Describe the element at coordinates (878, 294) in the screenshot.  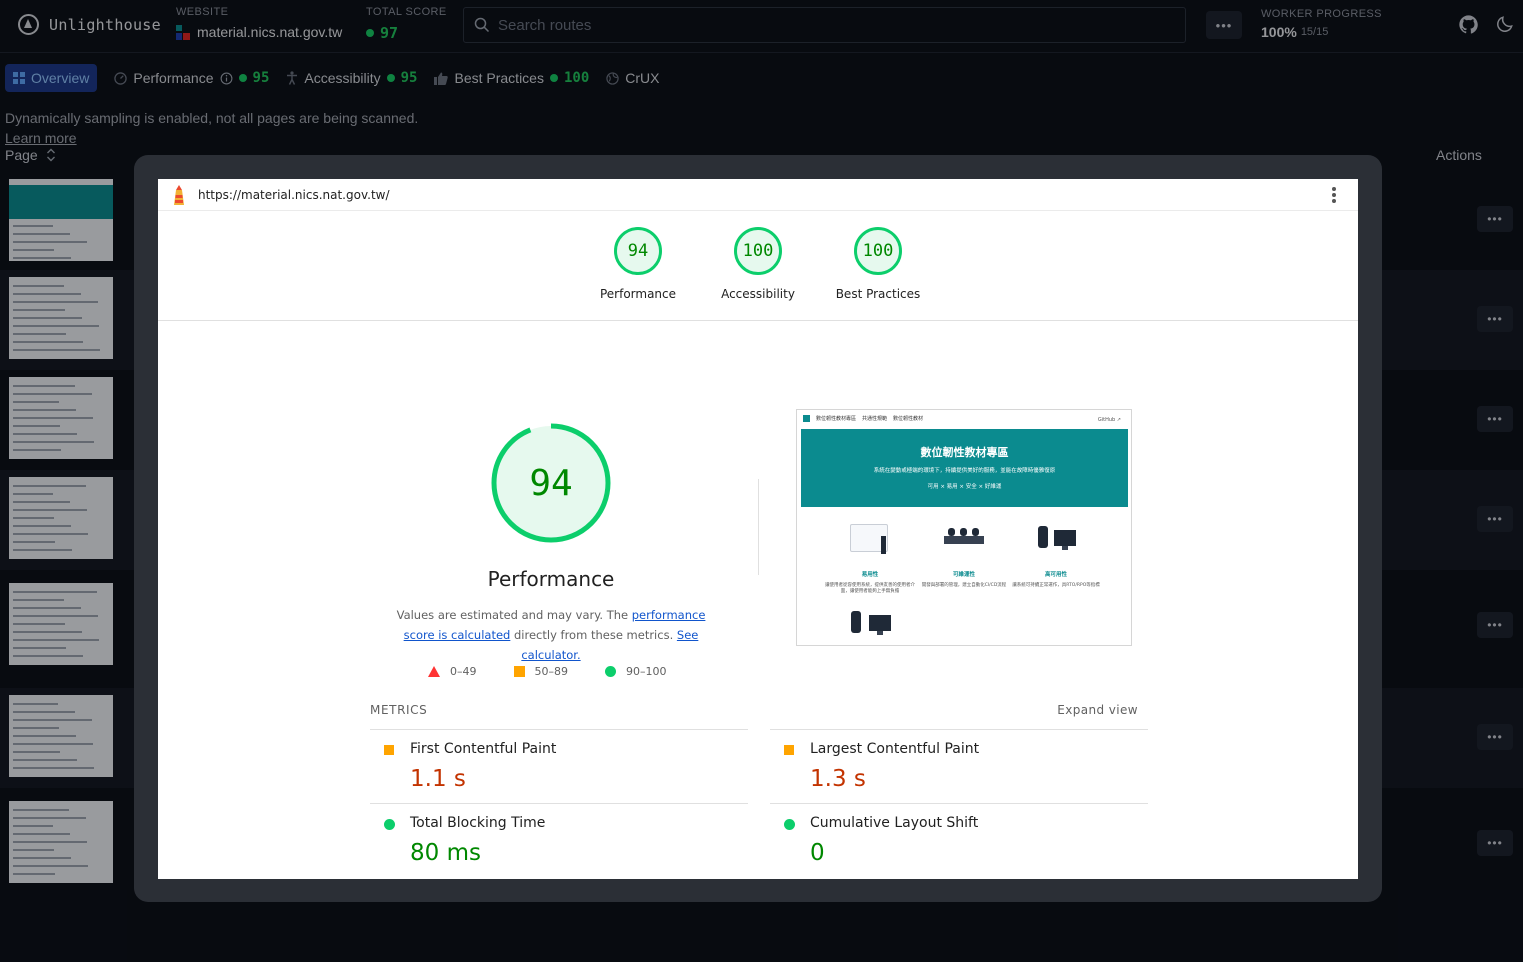
I see `gauge-best-practices-label: Best Practices` at that location.